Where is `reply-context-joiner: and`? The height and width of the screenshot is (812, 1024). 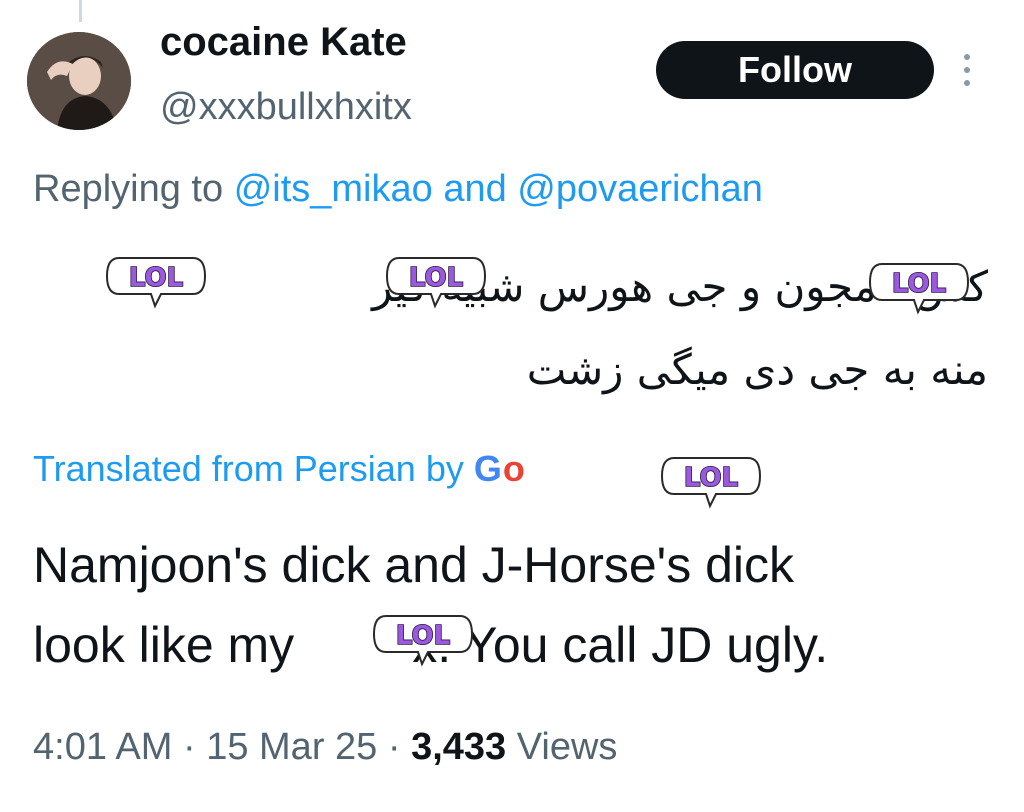 reply-context-joiner: and is located at coordinates (475, 189).